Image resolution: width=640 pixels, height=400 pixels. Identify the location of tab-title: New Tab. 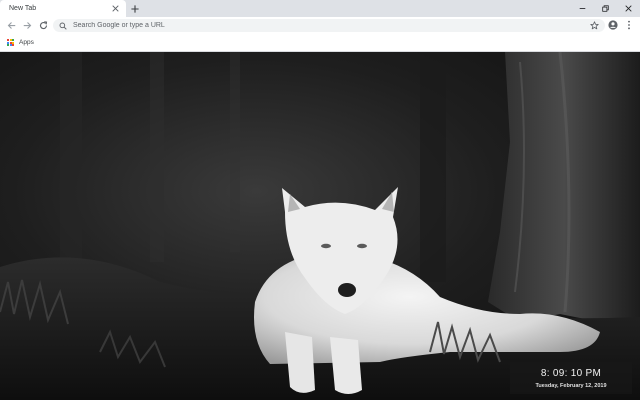
(23, 8).